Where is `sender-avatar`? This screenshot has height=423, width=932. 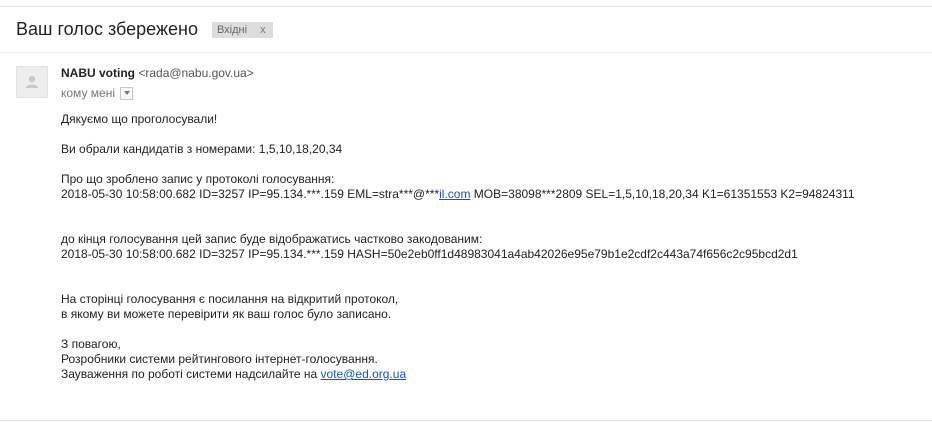
sender-avatar is located at coordinates (32, 82).